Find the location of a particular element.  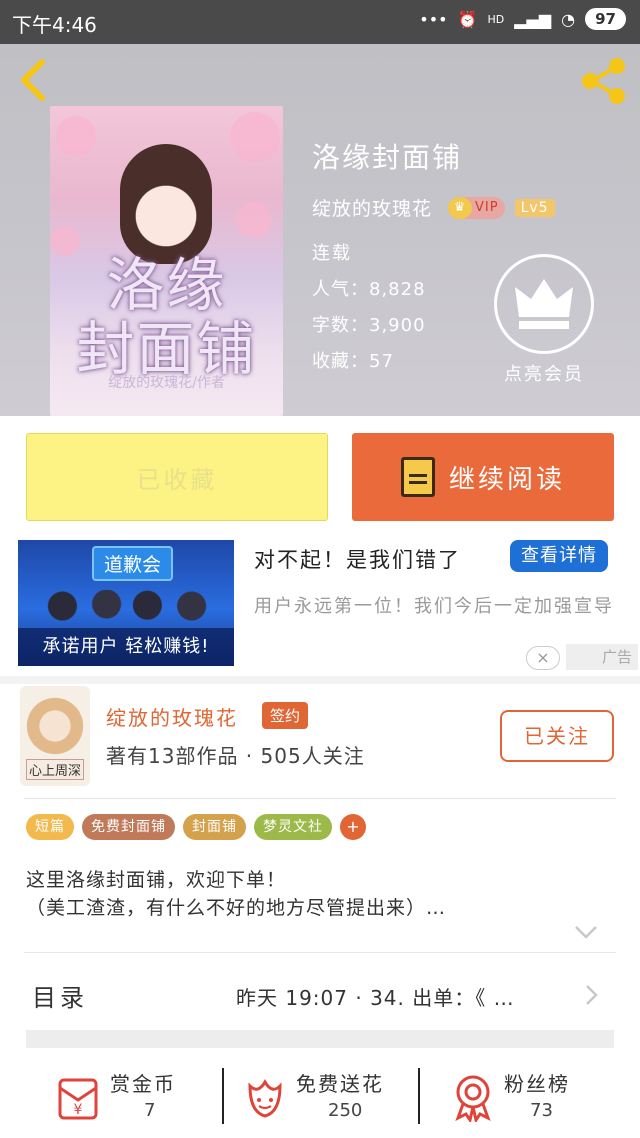

more-icon: ••• is located at coordinates (433, 19).